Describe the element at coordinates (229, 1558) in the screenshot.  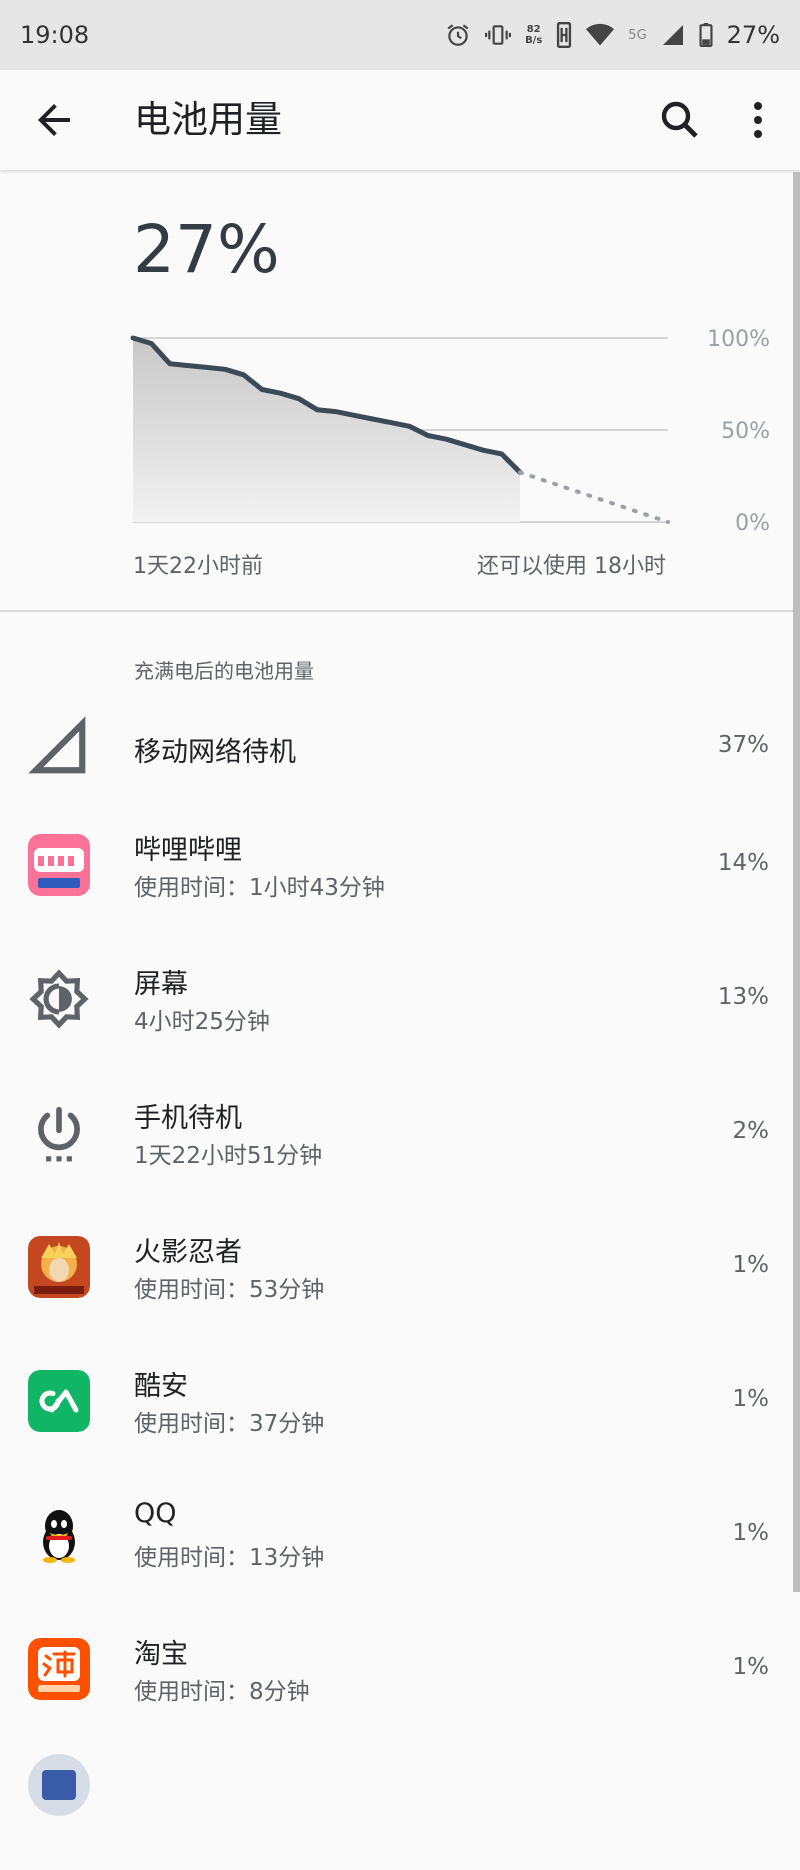
I see `item-subtitle: 使用时间：13分钟` at that location.